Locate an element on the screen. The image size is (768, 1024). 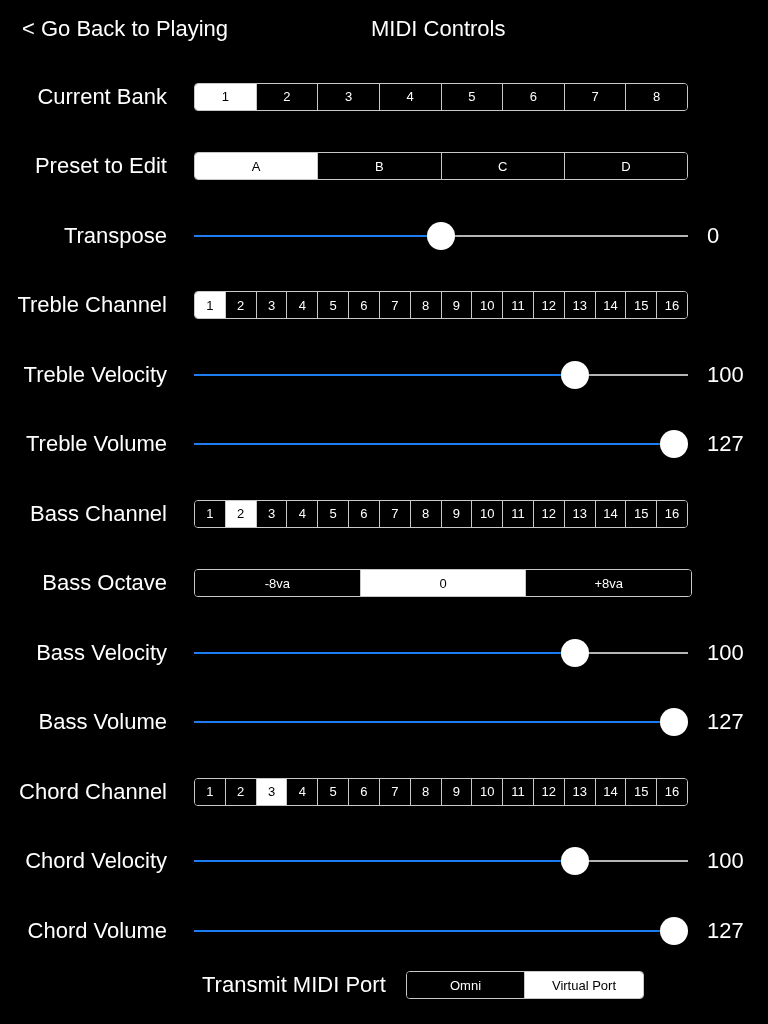
row-label: Treble Channel is located at coordinates (91, 305).